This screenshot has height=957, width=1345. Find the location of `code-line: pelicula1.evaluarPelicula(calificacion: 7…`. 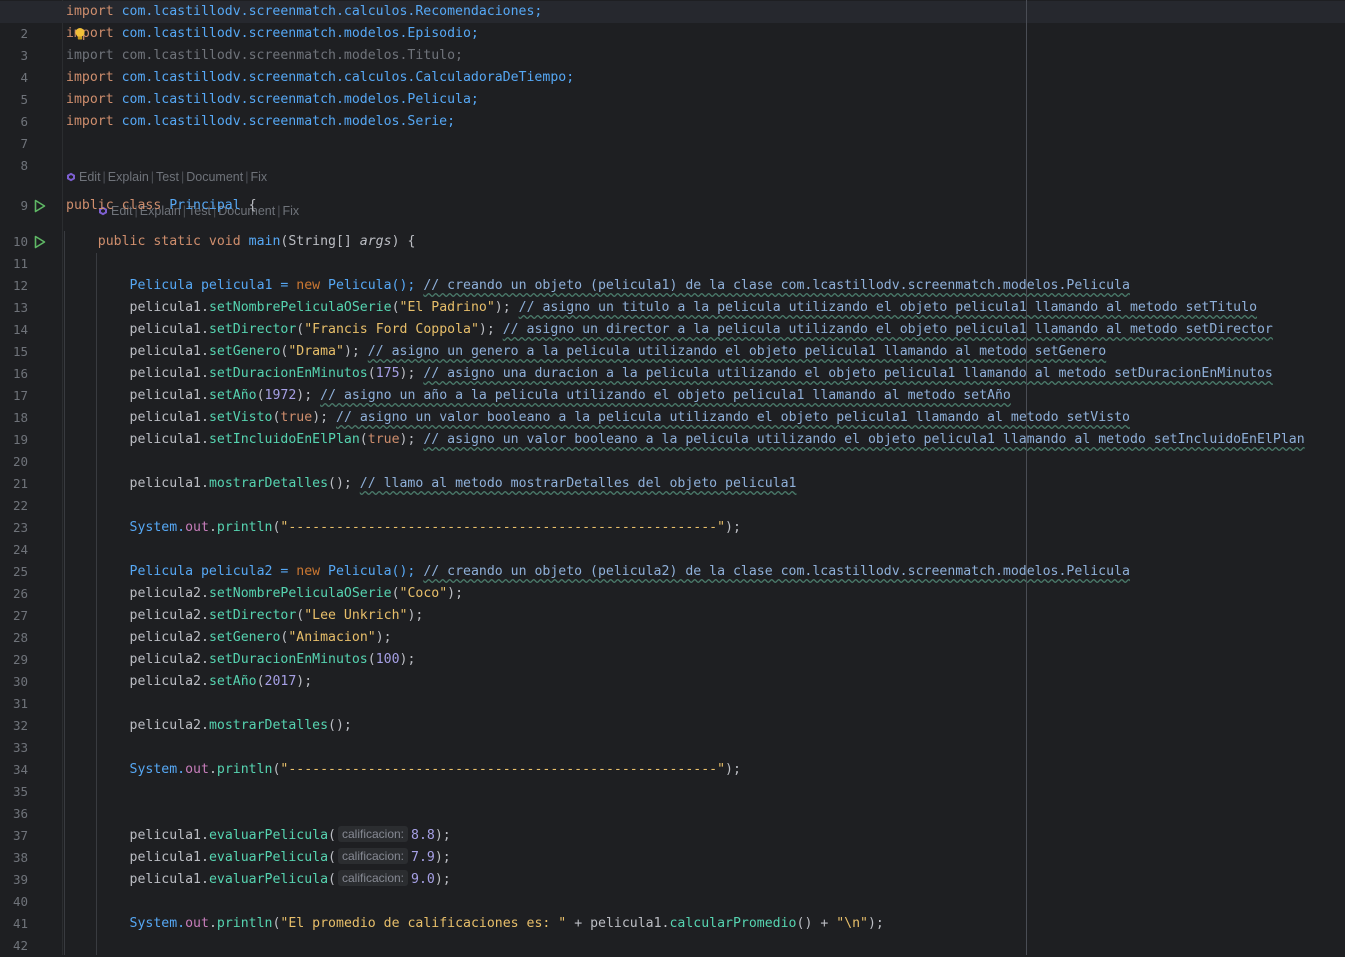

code-line: pelicula1.evaluarPelicula(calificacion: 7… is located at coordinates (704, 858).